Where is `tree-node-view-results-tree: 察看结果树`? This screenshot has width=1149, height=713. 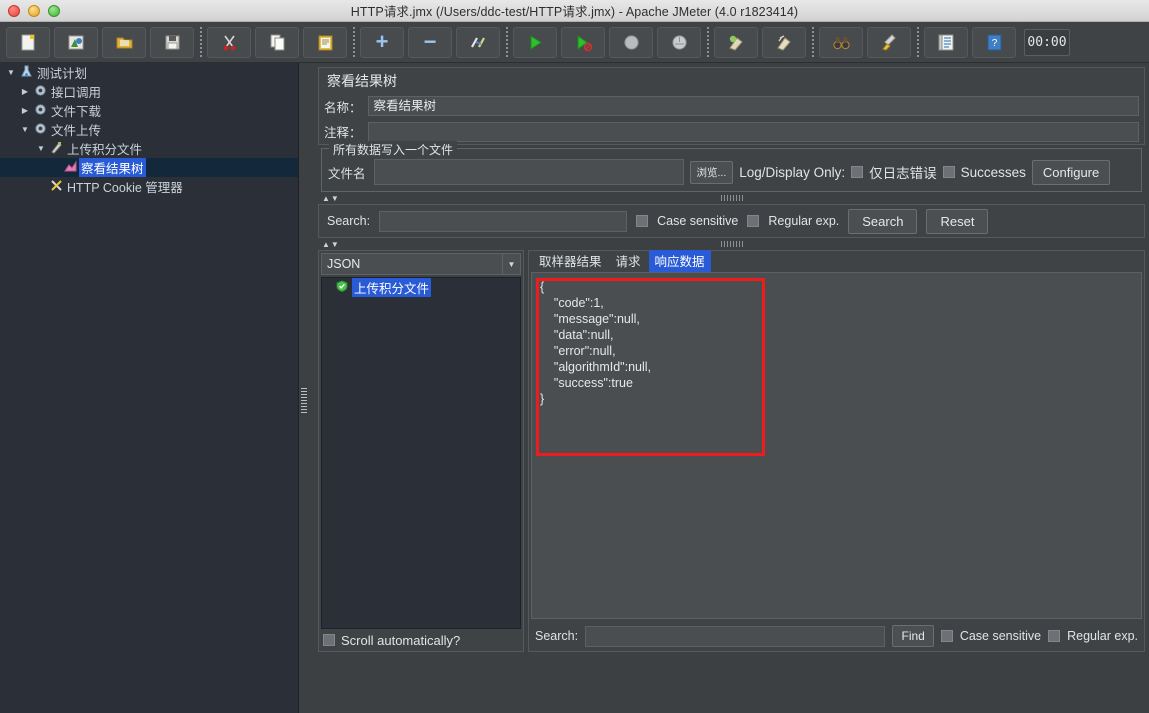 tree-node-view-results-tree: 察看结果树 is located at coordinates (149, 167).